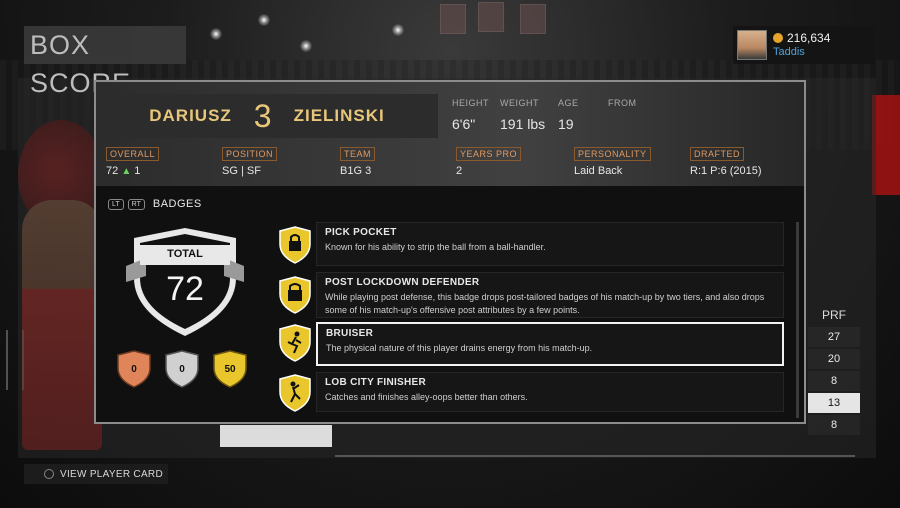 This screenshot has width=900, height=508. Describe the element at coordinates (789, 52) in the screenshot. I see `username: Taddis` at that location.